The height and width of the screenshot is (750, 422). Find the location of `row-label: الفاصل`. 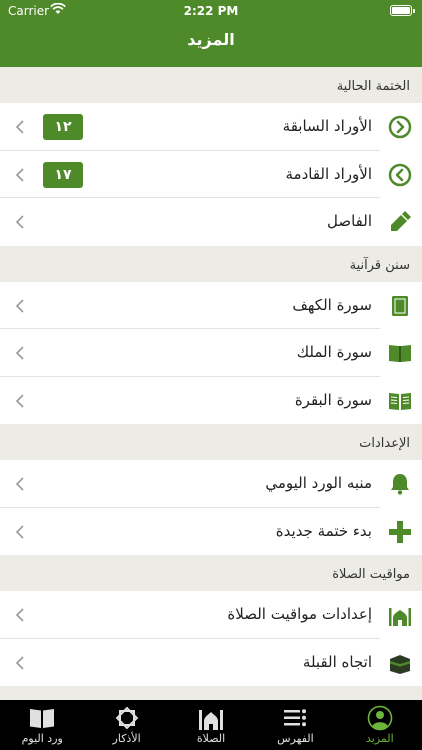

row-label: الفاصل is located at coordinates (349, 221).